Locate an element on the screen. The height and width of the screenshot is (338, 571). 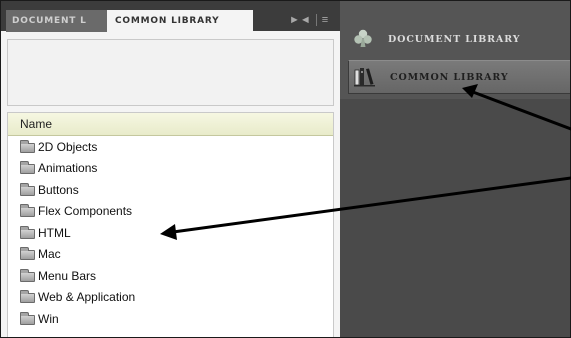
collapse-arrows-icon: ►◄ is located at coordinates (300, 20).